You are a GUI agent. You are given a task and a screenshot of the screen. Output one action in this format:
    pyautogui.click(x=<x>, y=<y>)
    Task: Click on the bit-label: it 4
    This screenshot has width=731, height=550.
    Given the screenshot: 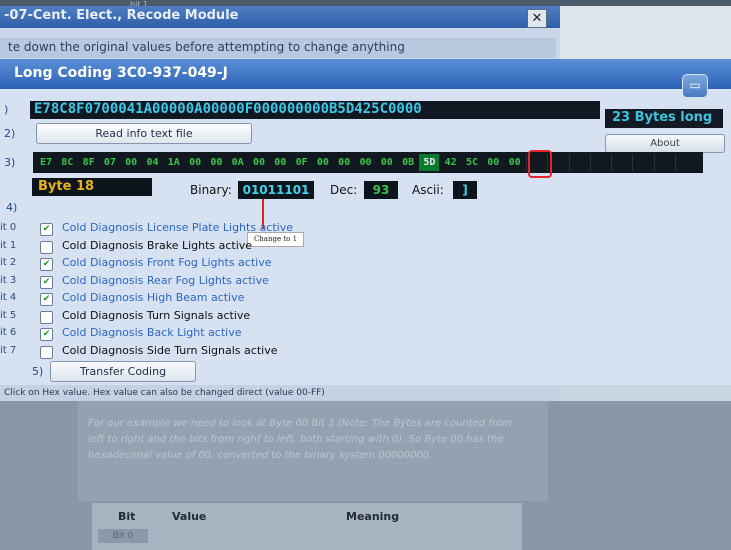 What is the action you would take?
    pyautogui.click(x=8, y=297)
    